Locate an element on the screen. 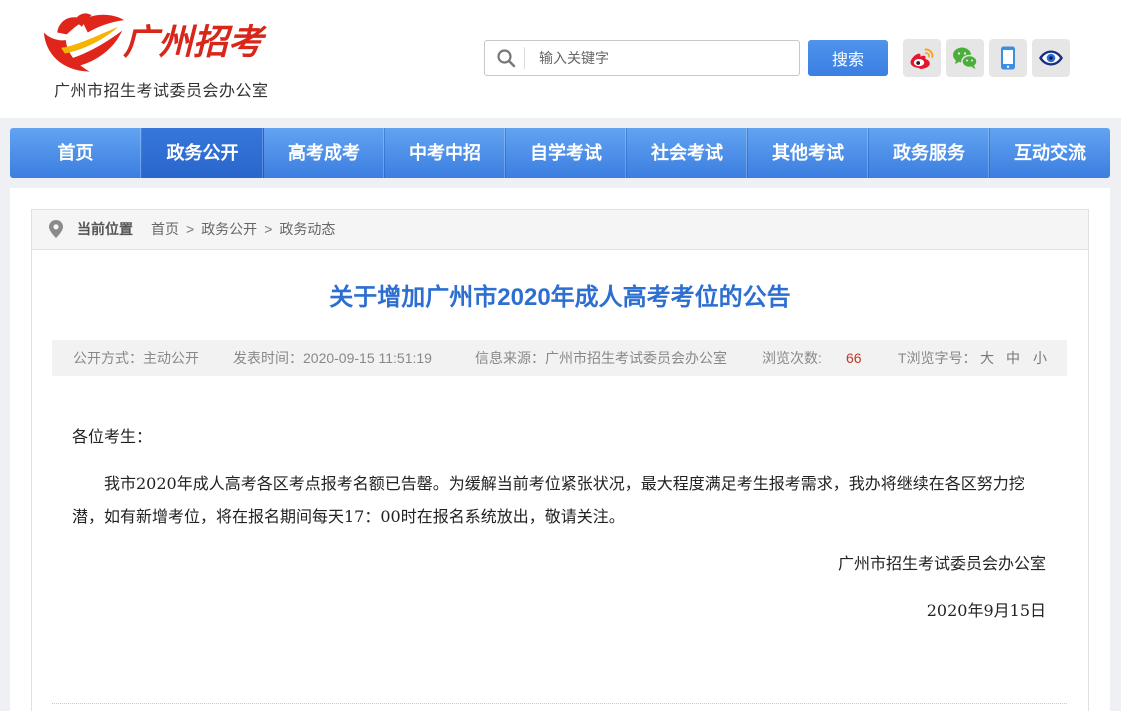  nav-item-self-study-exam: 自学考试 is located at coordinates (566, 153).